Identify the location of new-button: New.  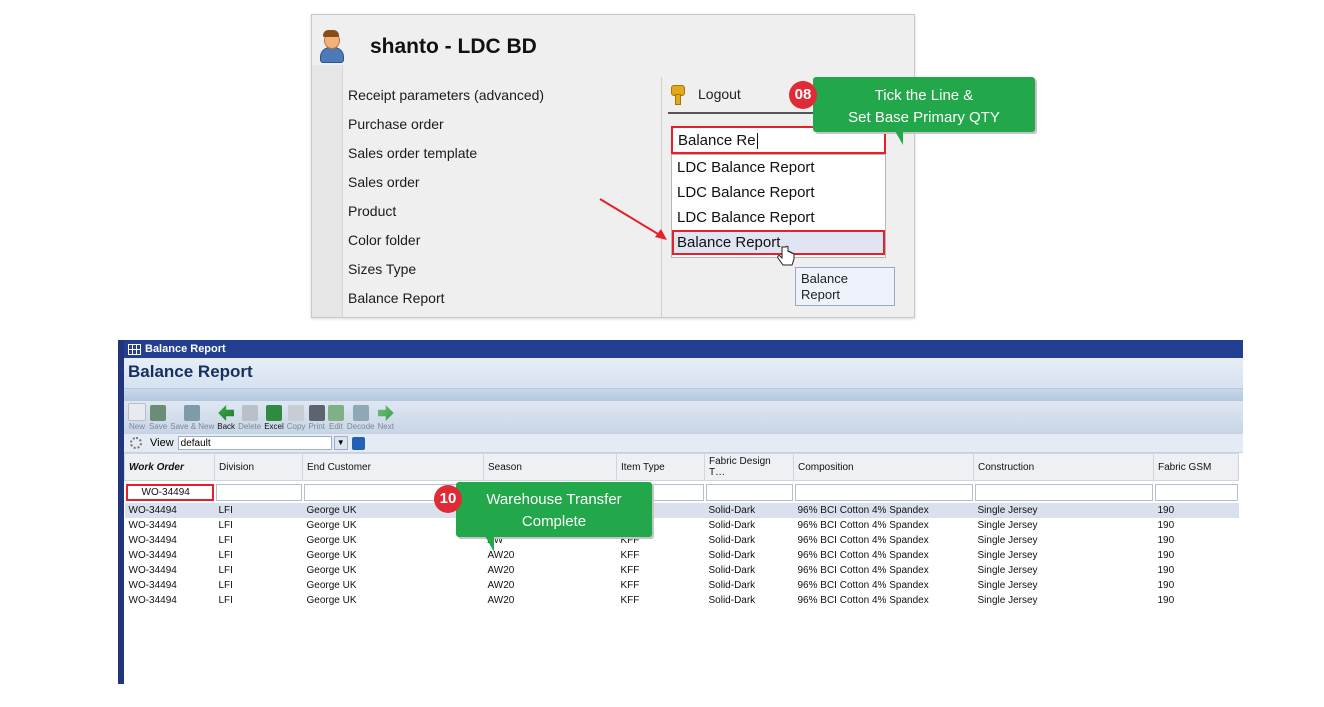
(137, 417).